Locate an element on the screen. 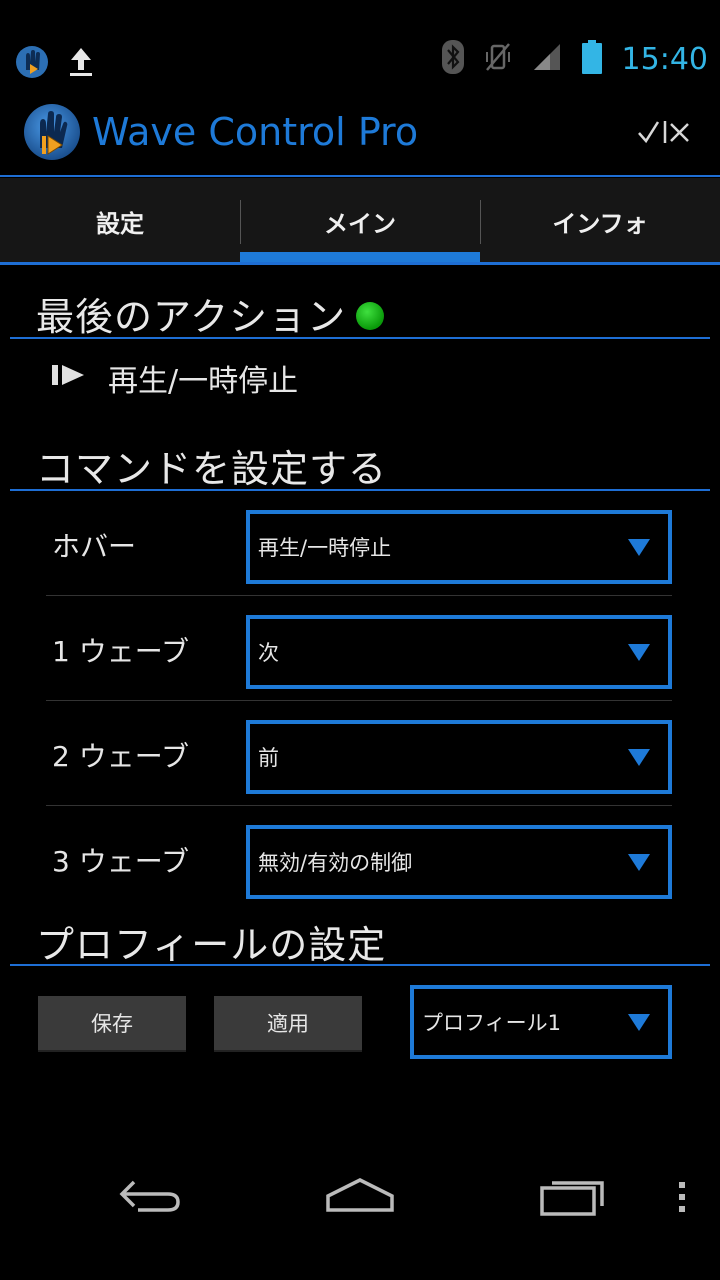 Image resolution: width=720 pixels, height=1280 pixels. save-button: 保存 is located at coordinates (112, 1024).